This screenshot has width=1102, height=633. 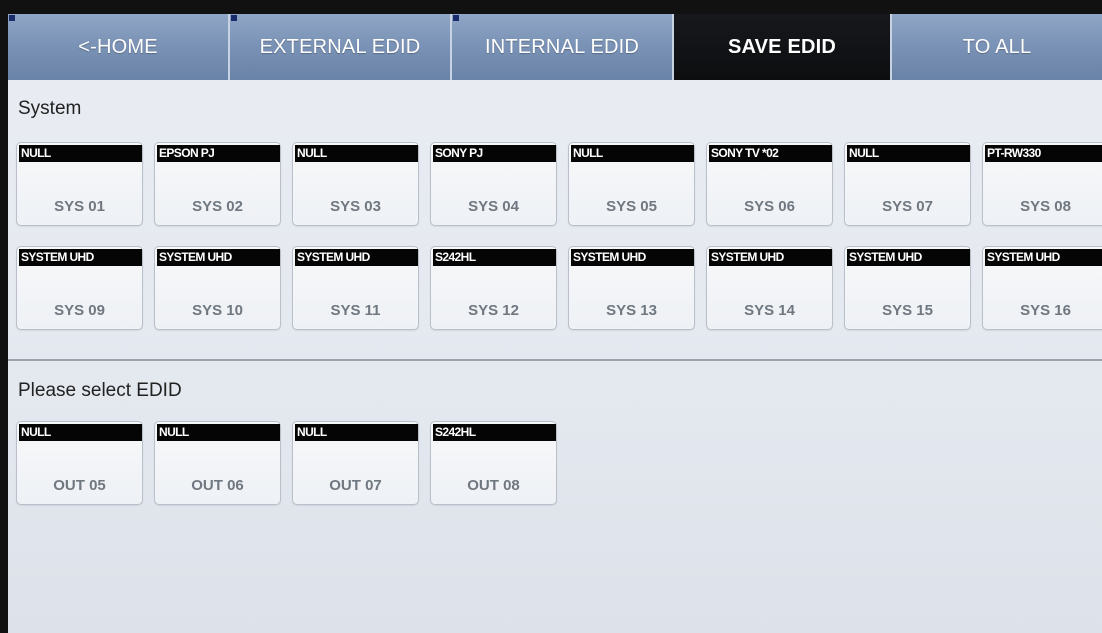 I want to click on tab-to-all: TO ALL, so click(x=997, y=47).